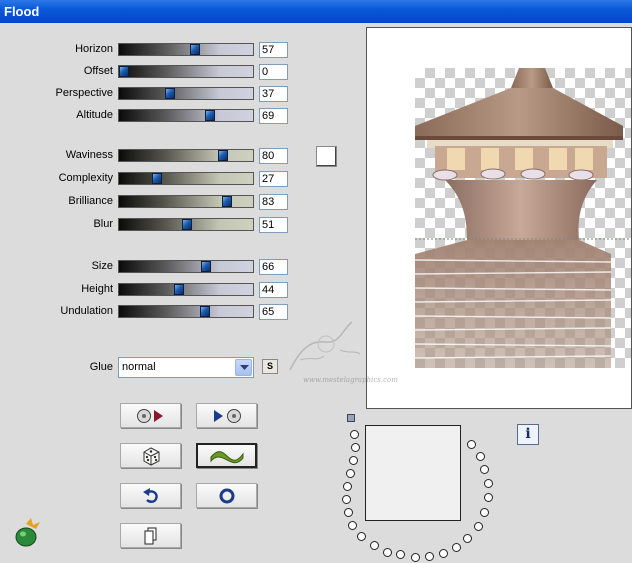  I want to click on blur-slider, so click(186, 224).